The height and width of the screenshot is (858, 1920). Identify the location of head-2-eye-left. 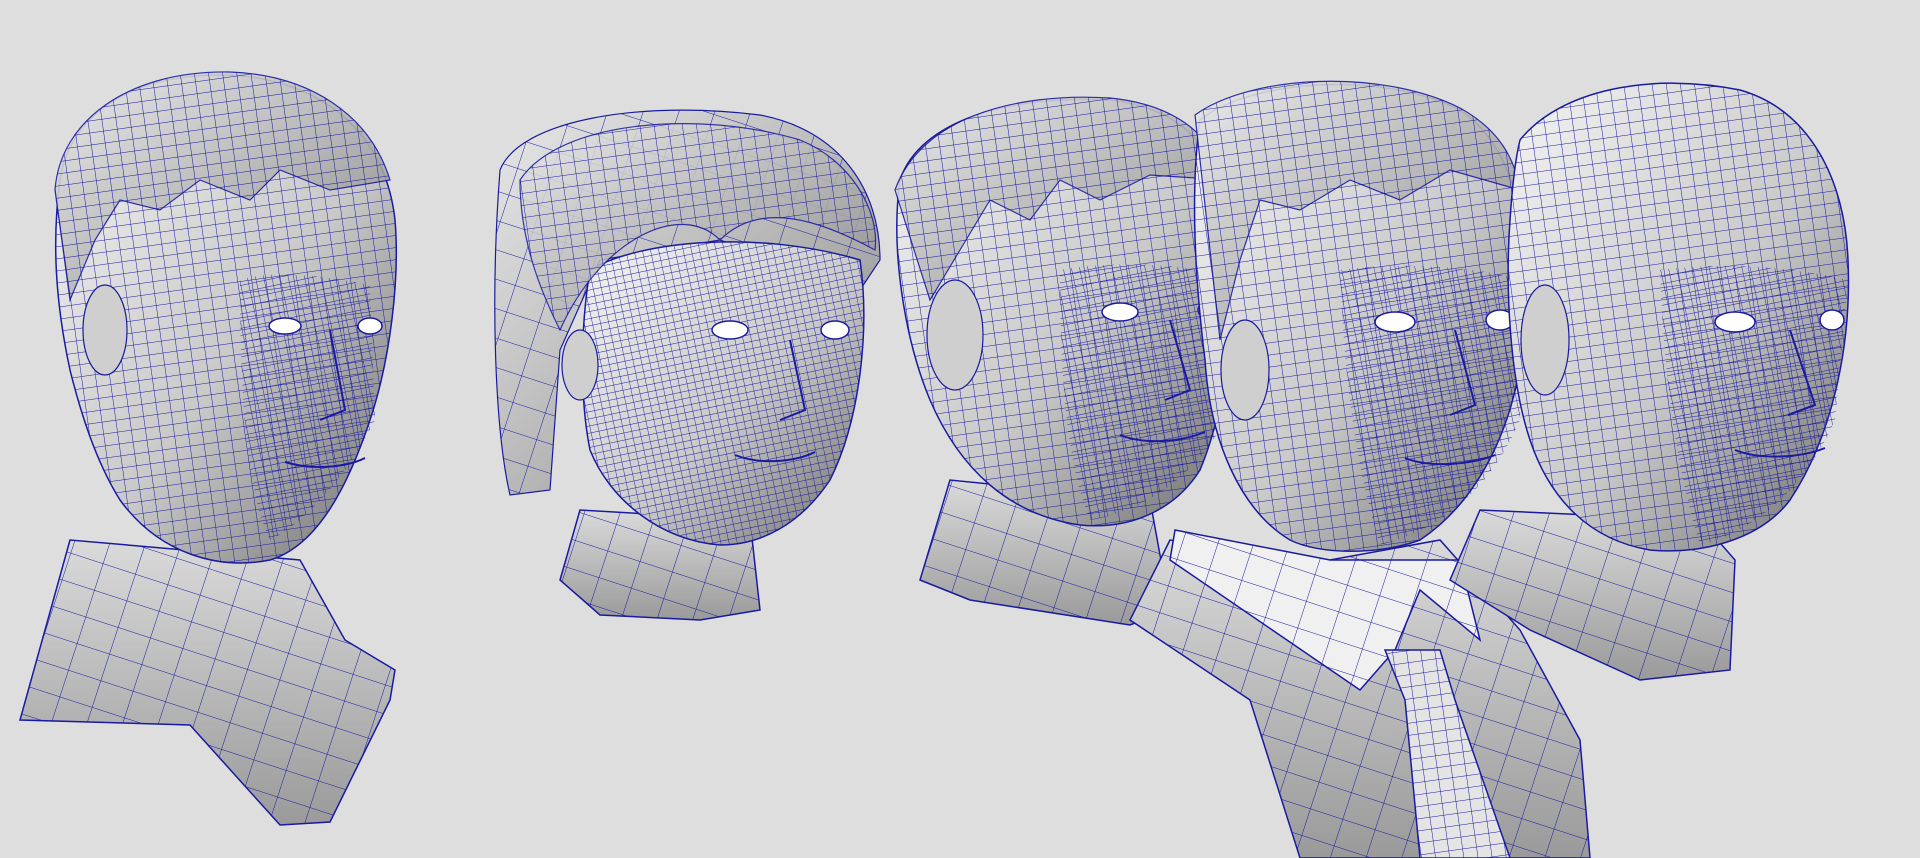
(730, 330).